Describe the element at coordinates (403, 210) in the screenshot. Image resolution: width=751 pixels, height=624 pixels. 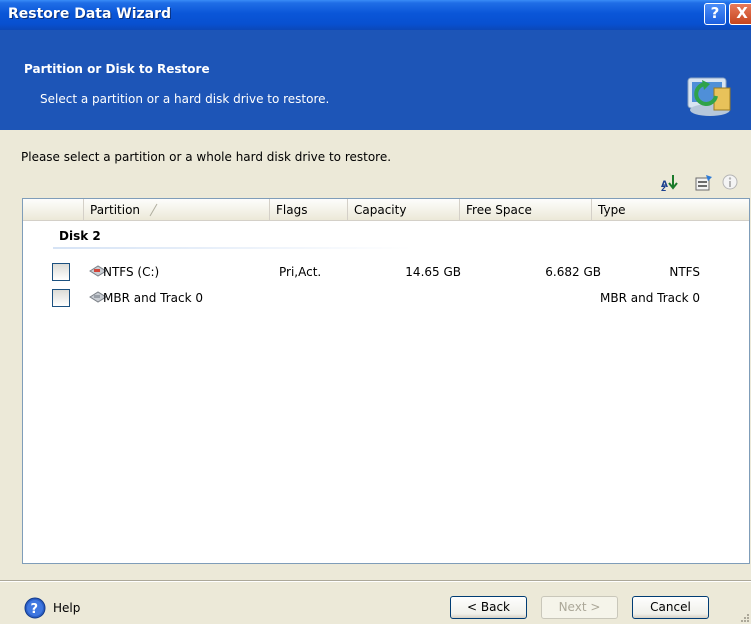
I see `column-header-capacity: Capacity` at that location.